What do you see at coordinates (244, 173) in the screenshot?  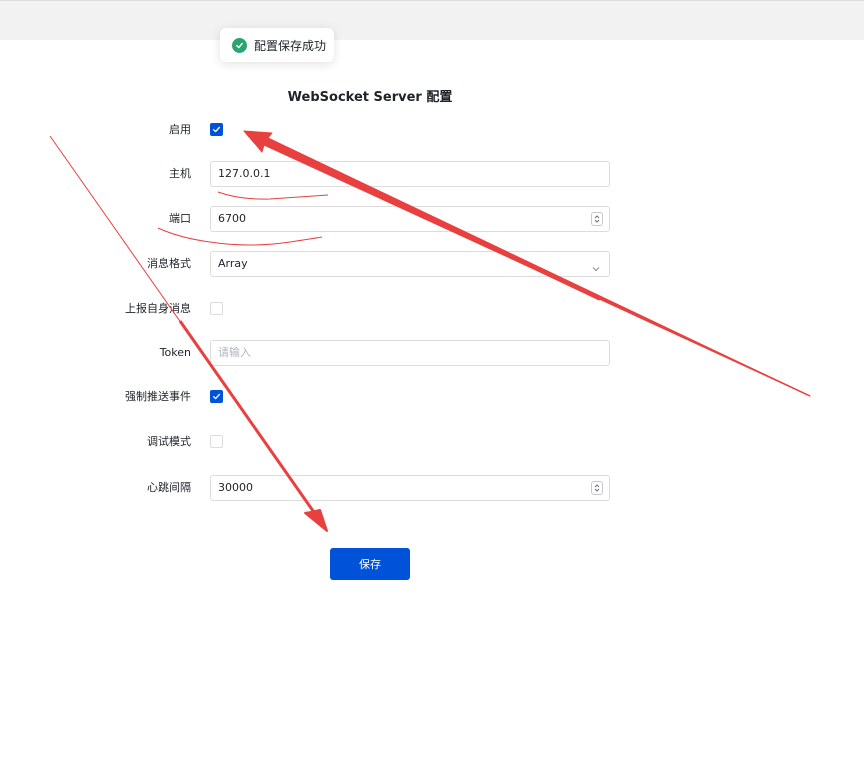 I see `host-value: 127.0.0.1` at bounding box center [244, 173].